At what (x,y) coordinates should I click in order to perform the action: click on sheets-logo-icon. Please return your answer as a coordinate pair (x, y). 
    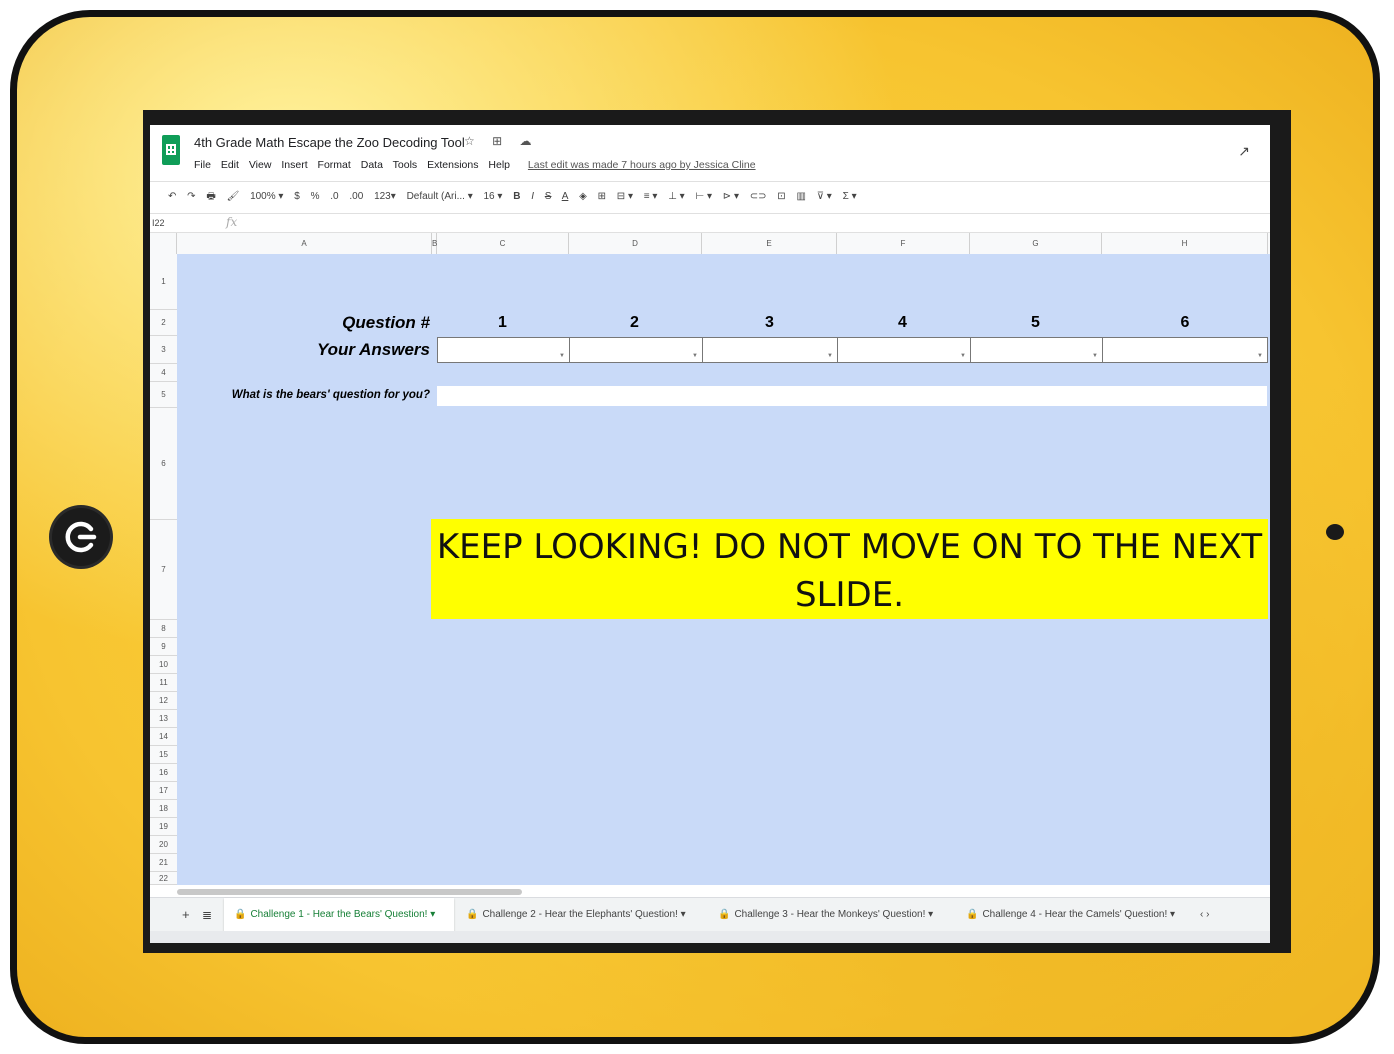
    Looking at the image, I should click on (171, 150).